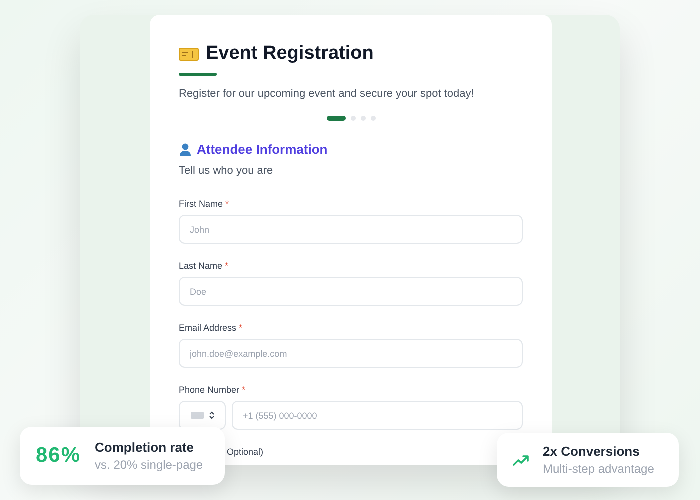 The height and width of the screenshot is (500, 700). Describe the element at coordinates (377, 415) in the screenshot. I see `input-field: +1 (555) 000-0000` at that location.